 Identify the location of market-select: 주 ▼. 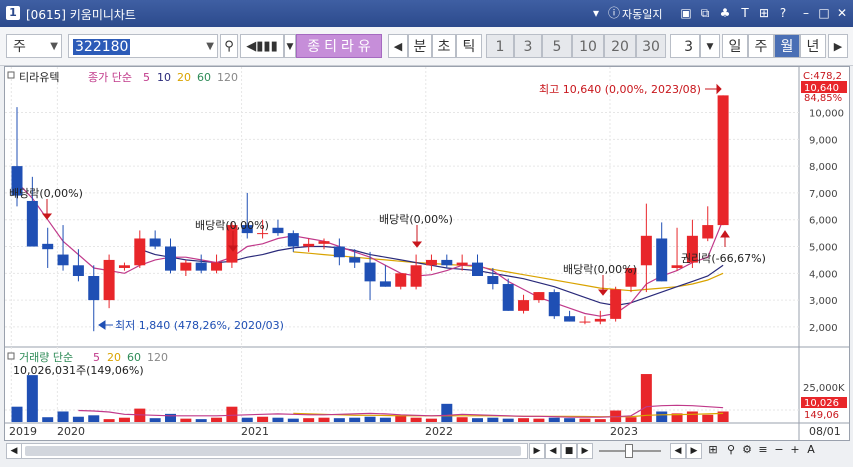
(34, 46).